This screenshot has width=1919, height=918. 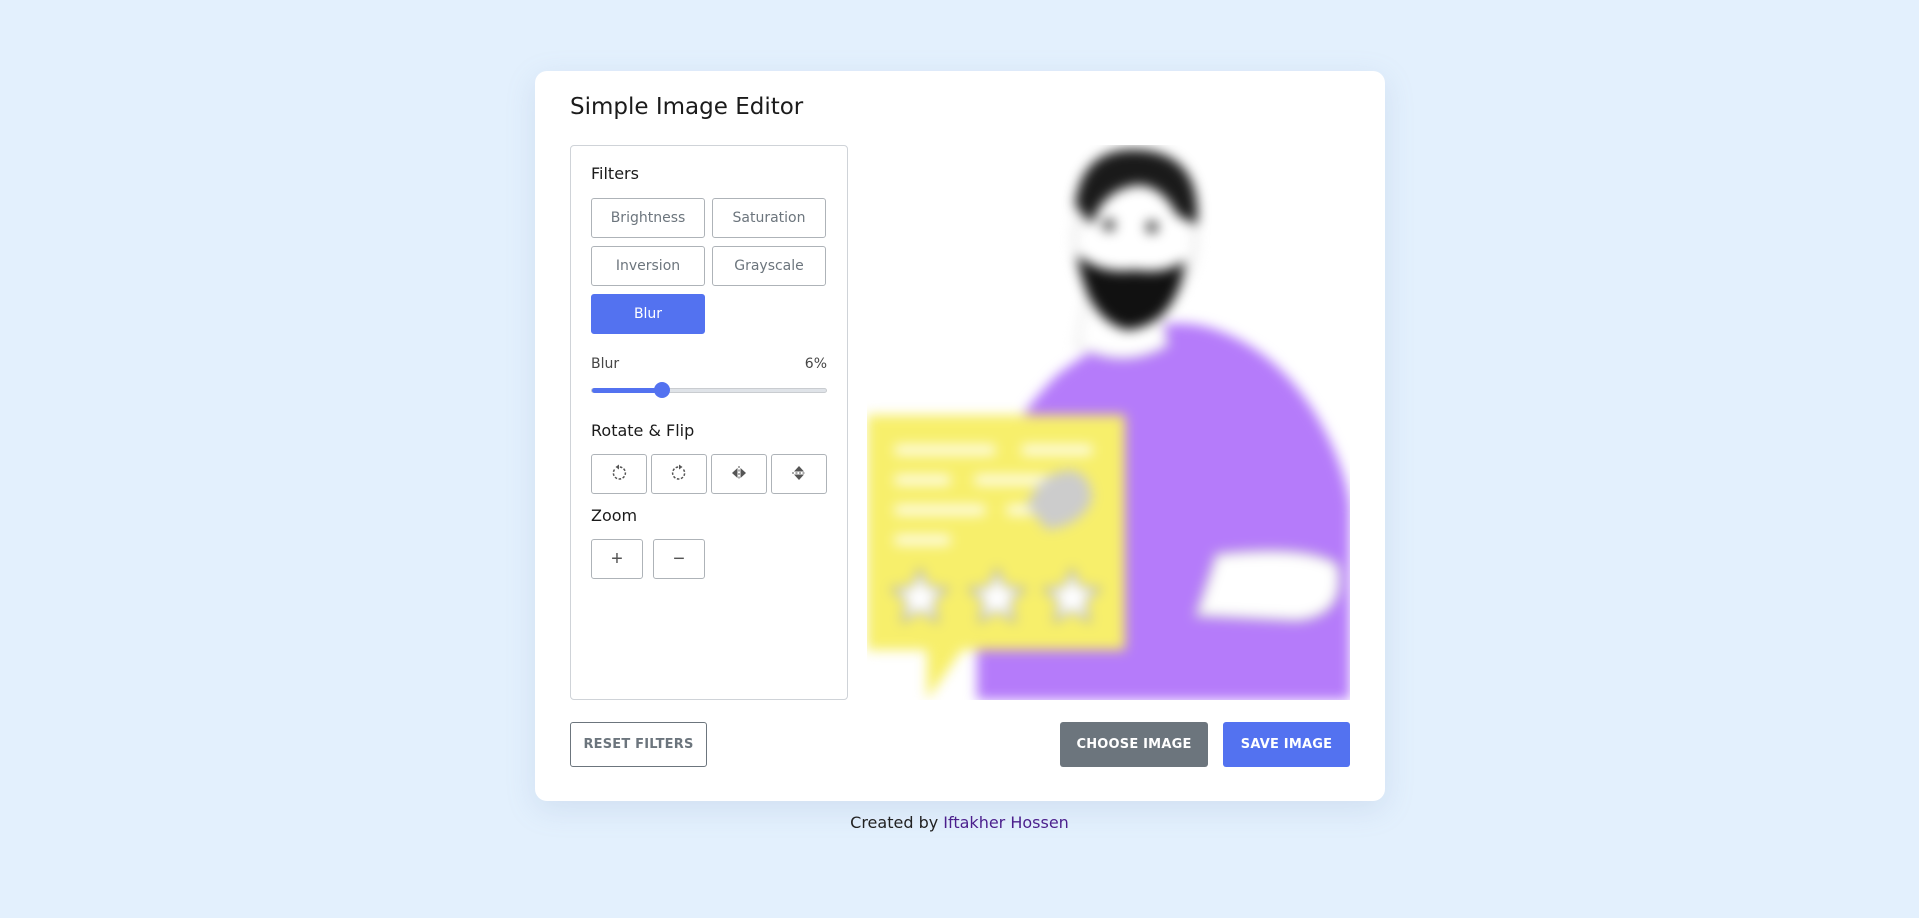 What do you see at coordinates (617, 559) in the screenshot?
I see `zoom-in-button: +` at bounding box center [617, 559].